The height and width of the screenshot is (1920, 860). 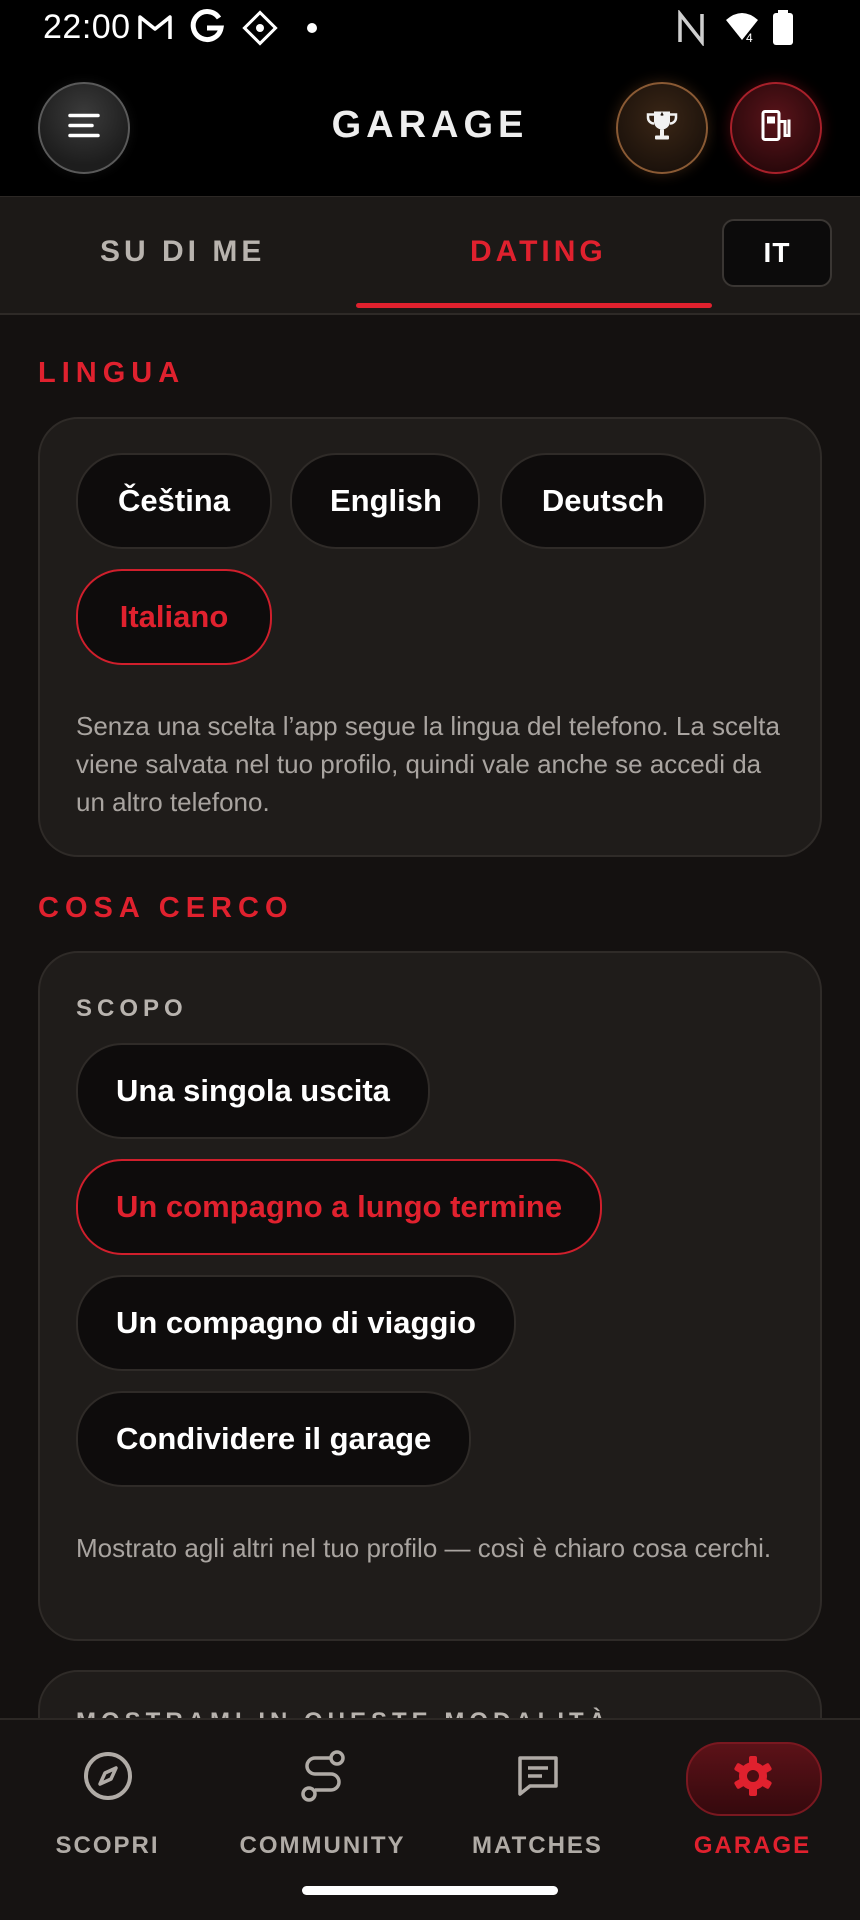 I want to click on section-title-language: LINGUA, so click(x=112, y=373).